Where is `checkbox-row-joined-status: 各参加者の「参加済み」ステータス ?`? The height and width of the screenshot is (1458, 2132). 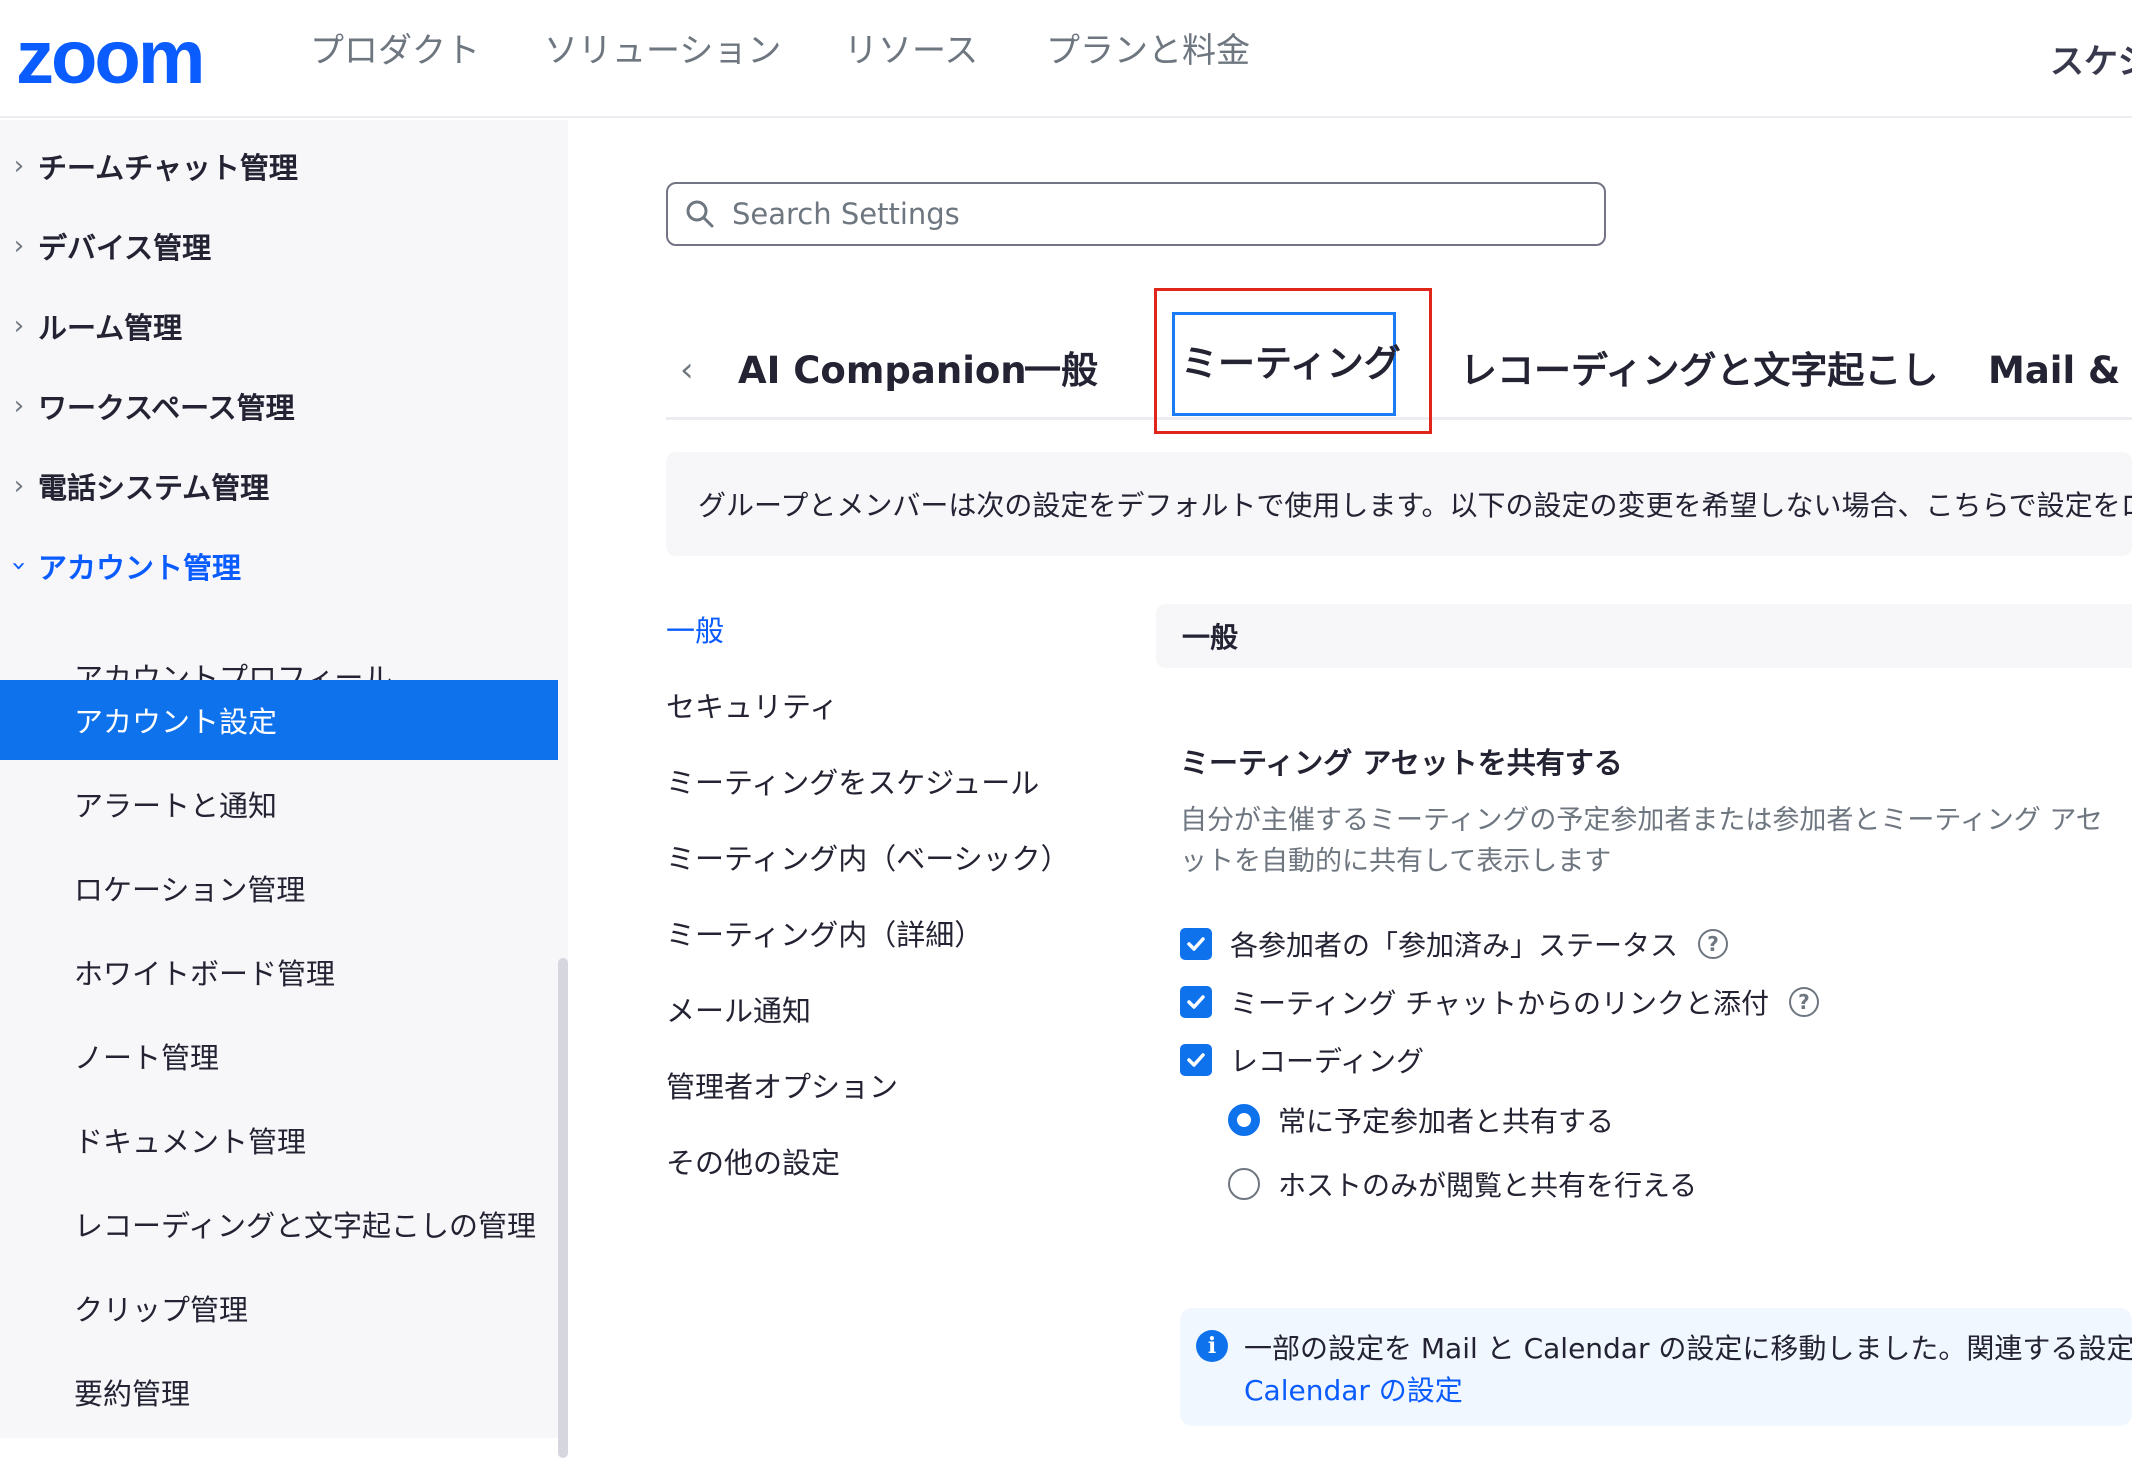
checkbox-row-joined-status: 各参加者の「参加済み」ステータス ? is located at coordinates (1454, 944).